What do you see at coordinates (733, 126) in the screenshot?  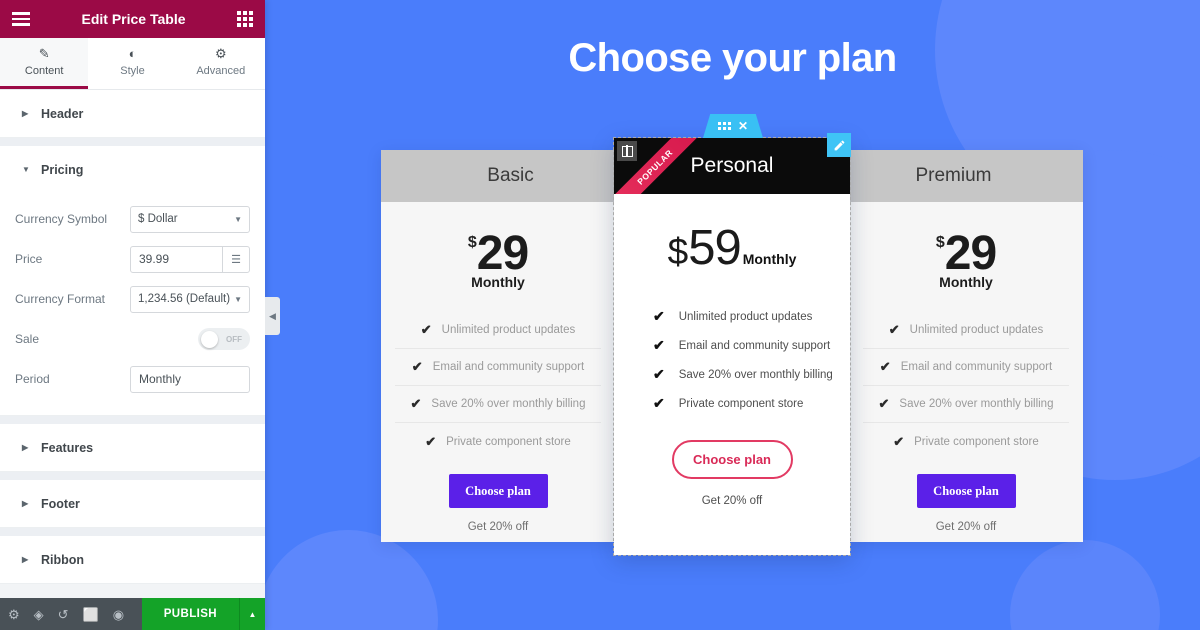 I see `widget-selection-toolbar: ✕` at bounding box center [733, 126].